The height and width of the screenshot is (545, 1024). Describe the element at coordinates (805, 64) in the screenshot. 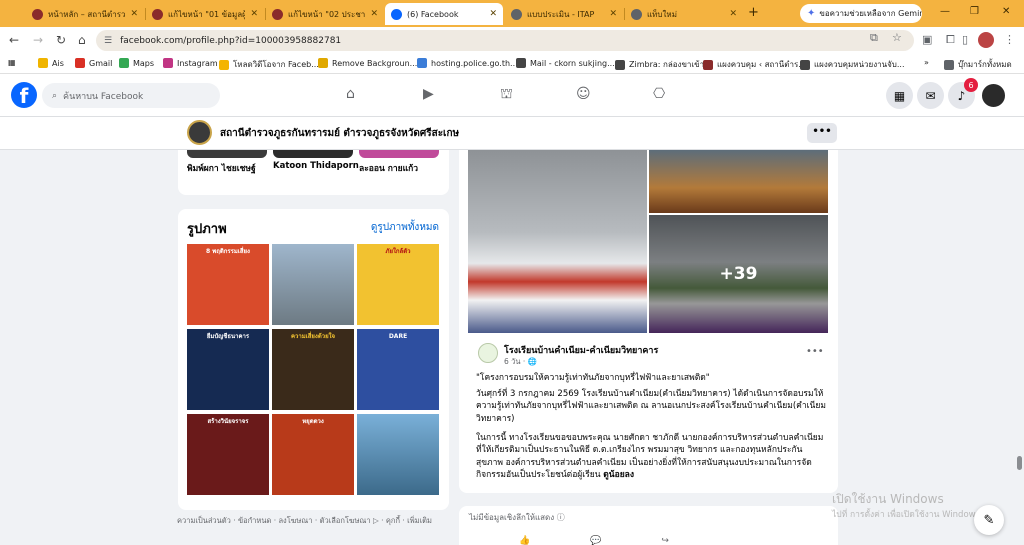

I see `github-icon` at that location.